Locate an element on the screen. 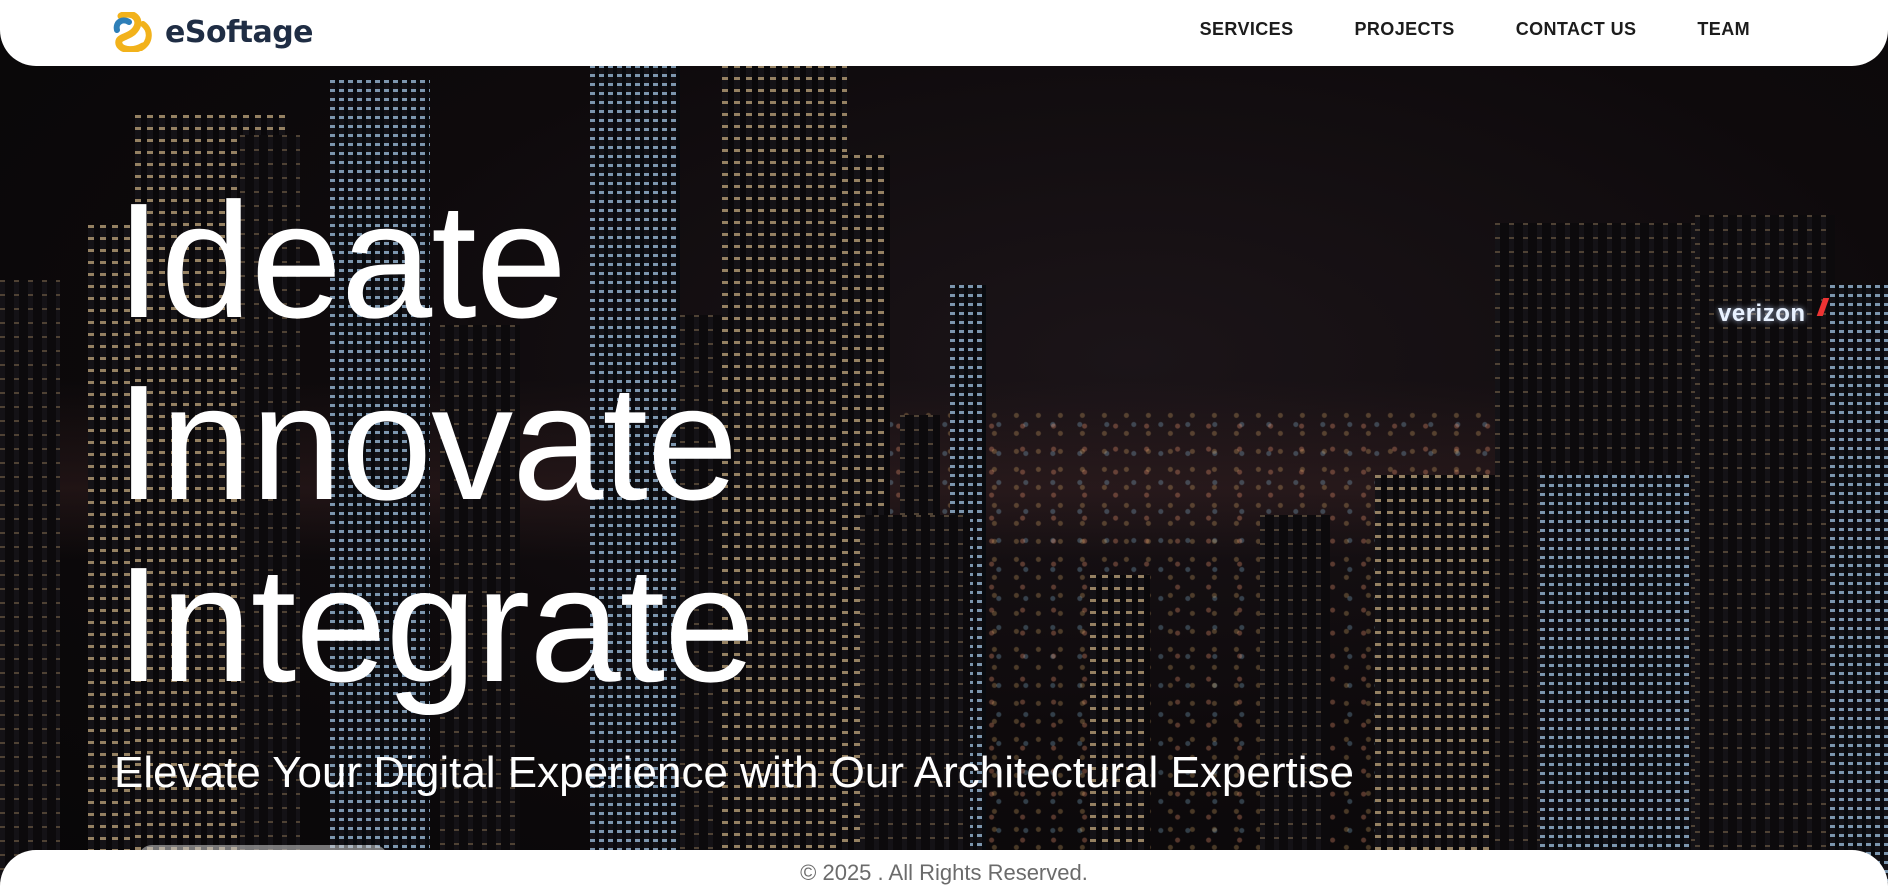 This screenshot has width=1888, height=895. nav-team: TEAM is located at coordinates (1723, 29).